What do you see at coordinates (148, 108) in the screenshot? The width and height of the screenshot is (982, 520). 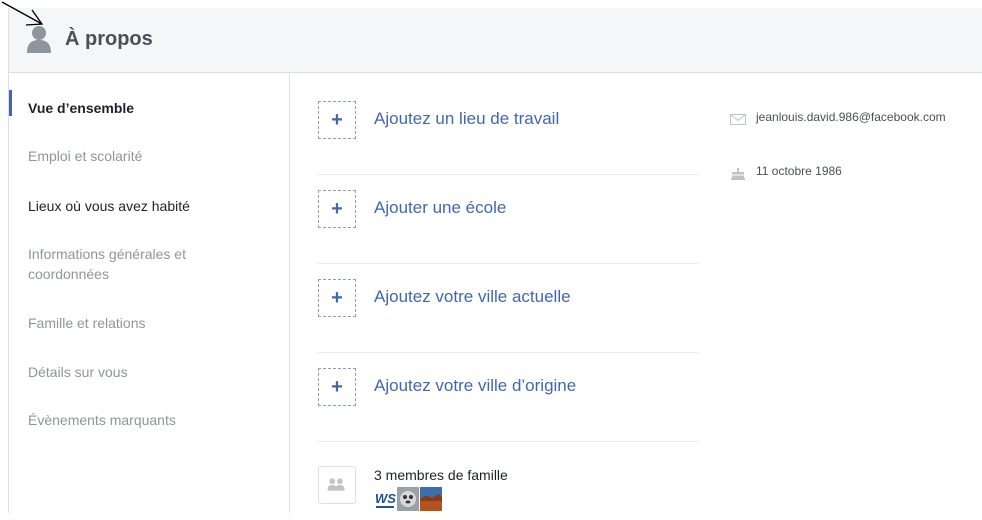 I see `sidebar-item-overview: Vue d’ensemble` at bounding box center [148, 108].